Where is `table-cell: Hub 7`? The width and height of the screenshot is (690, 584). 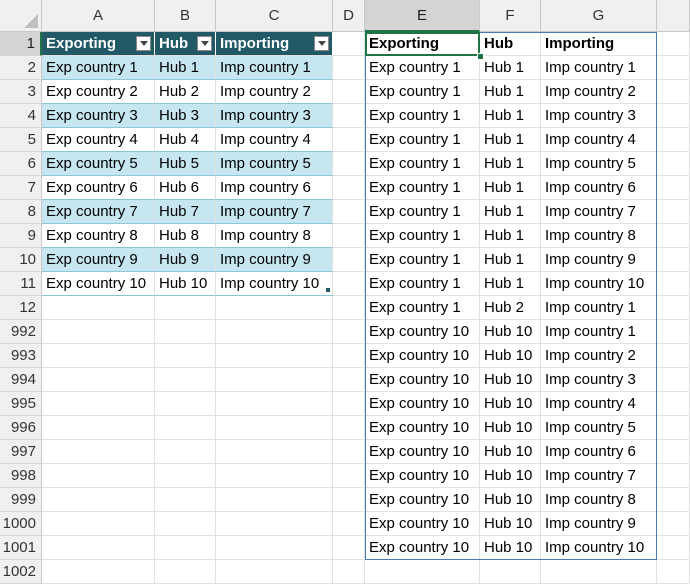 table-cell: Hub 7 is located at coordinates (185, 212).